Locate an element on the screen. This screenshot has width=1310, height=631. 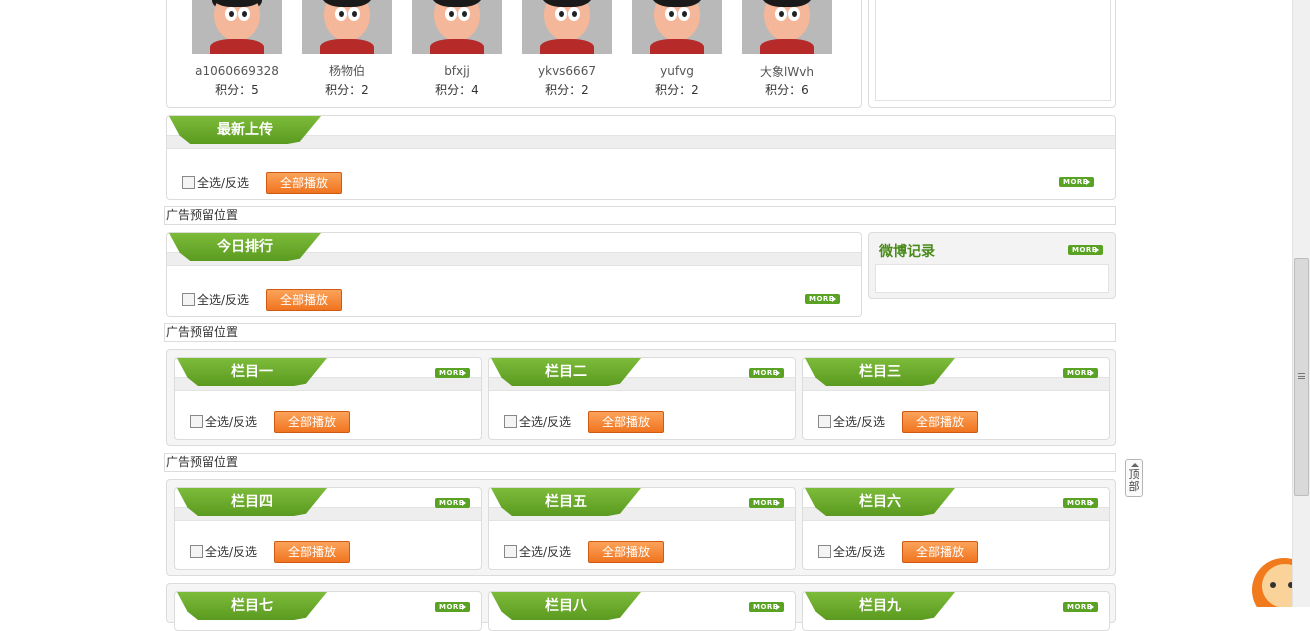
panel-strip is located at coordinates (641, 142).